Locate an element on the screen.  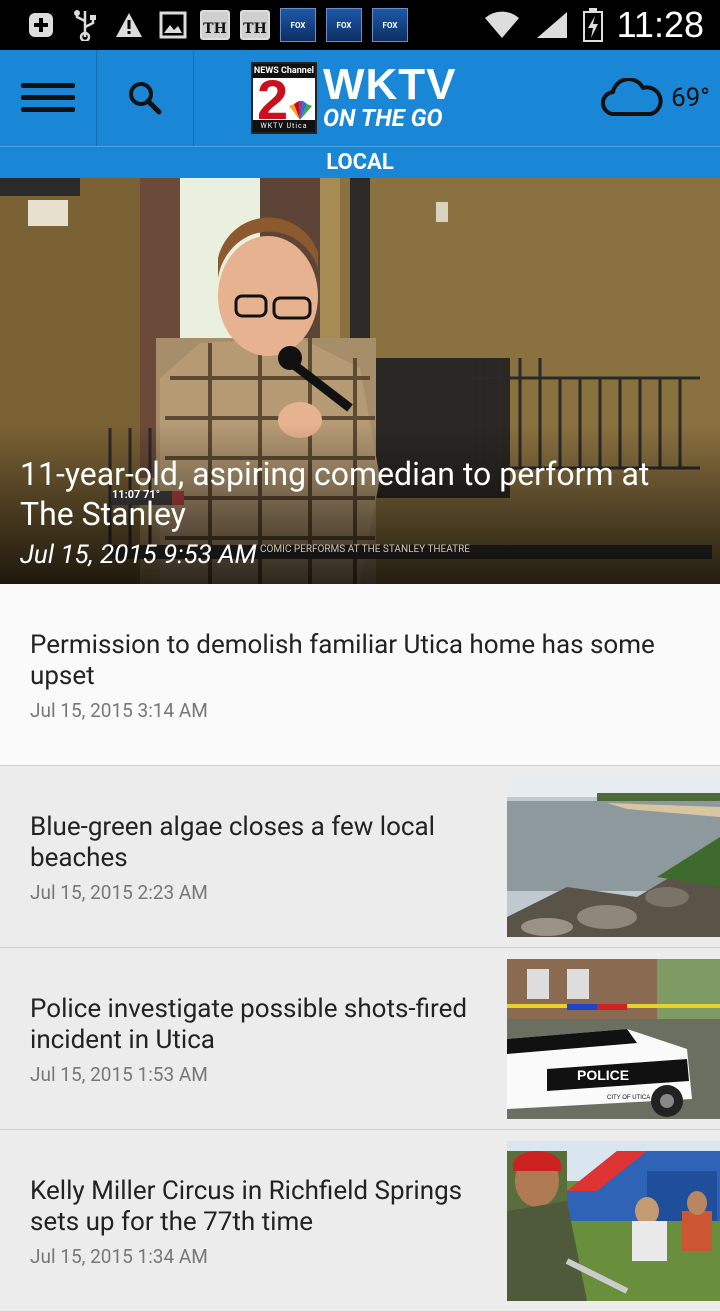
logo-title: WKTV is located at coordinates (390, 84).